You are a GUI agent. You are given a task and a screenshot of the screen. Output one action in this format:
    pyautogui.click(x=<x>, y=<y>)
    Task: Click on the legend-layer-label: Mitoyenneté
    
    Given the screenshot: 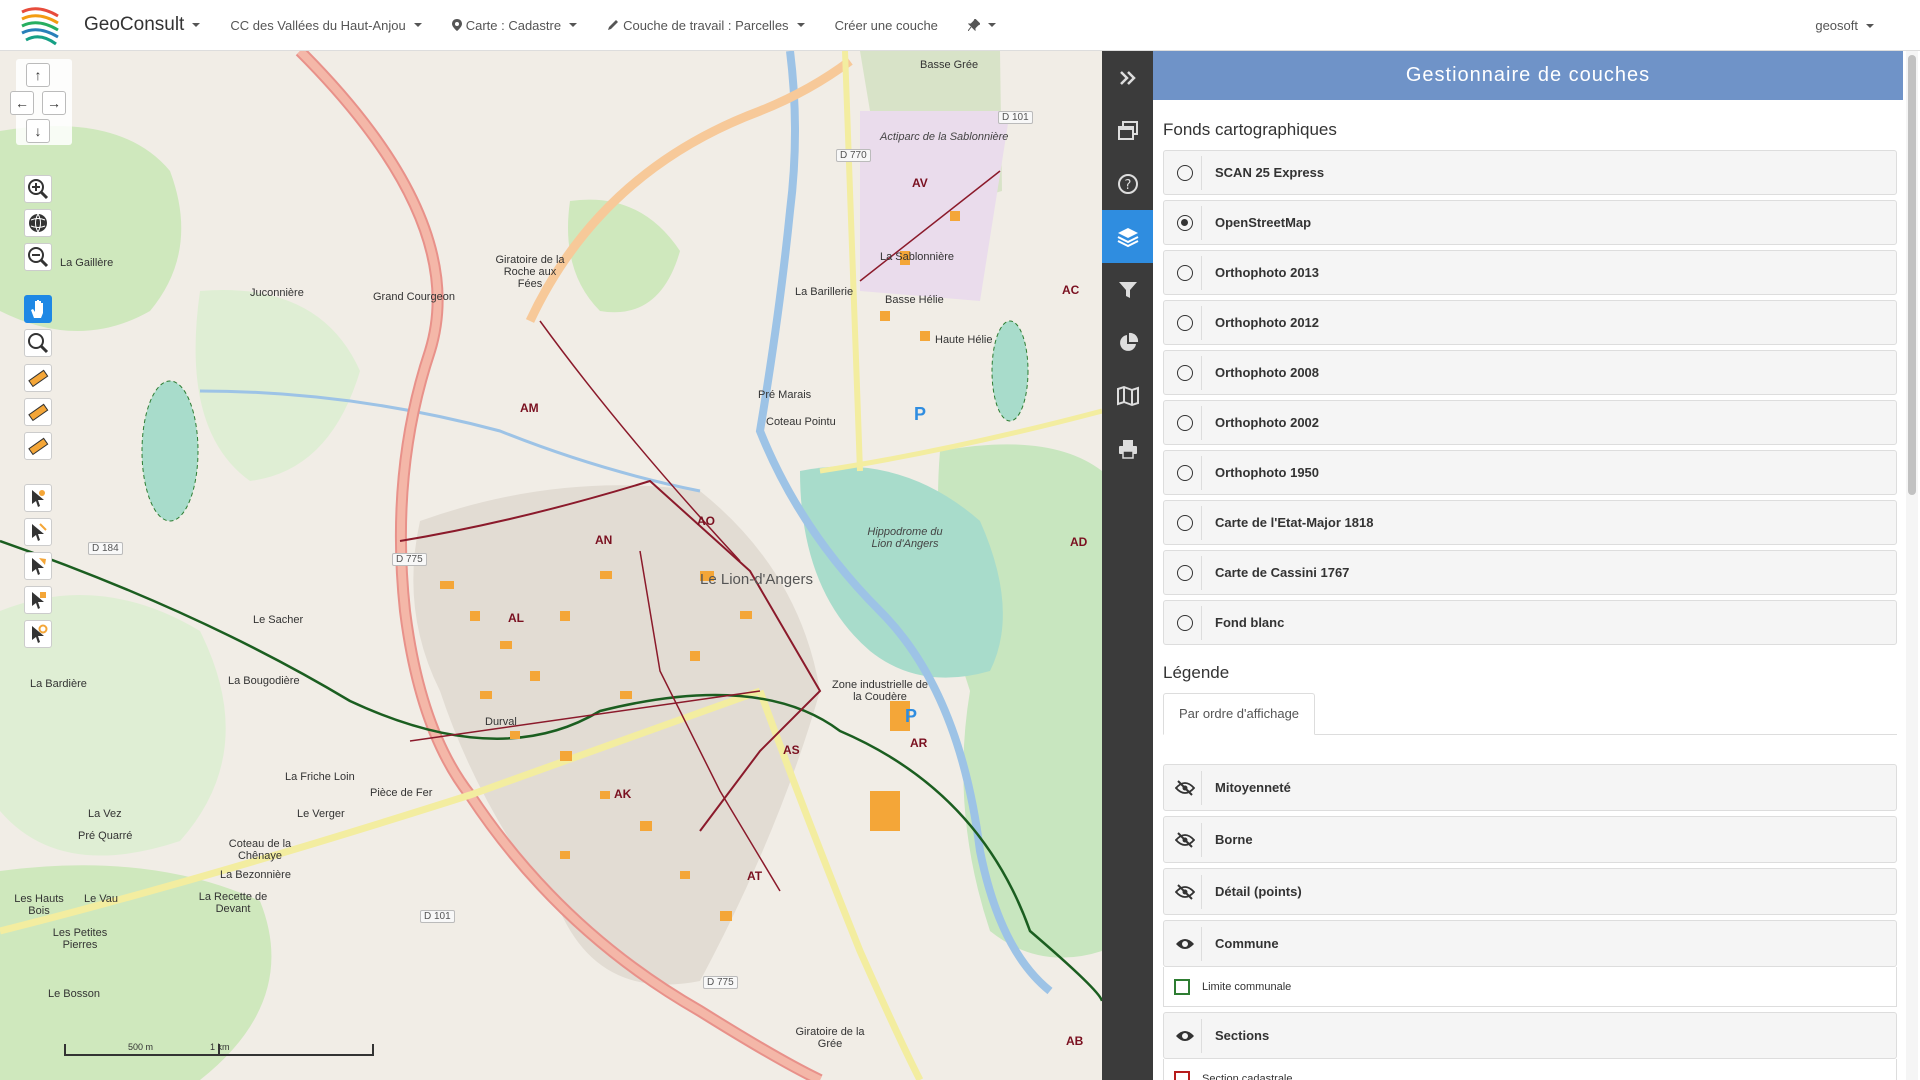 What is the action you would take?
    pyautogui.click(x=1253, y=787)
    